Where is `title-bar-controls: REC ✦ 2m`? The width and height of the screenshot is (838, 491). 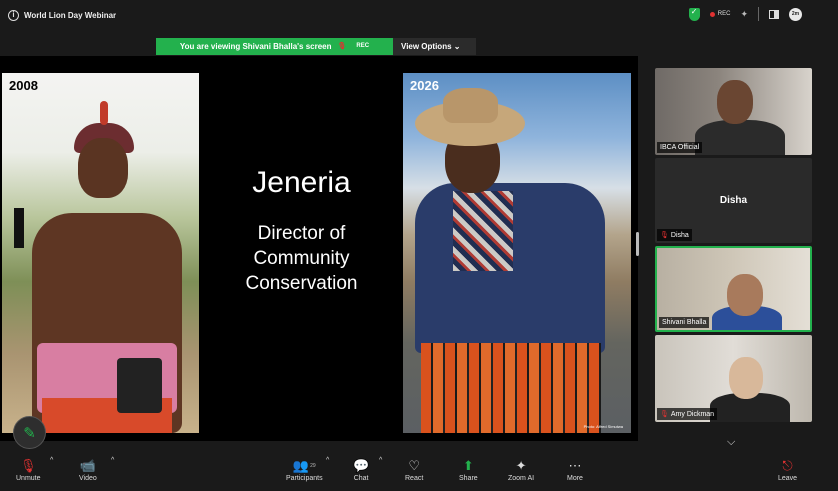 title-bar-controls: REC ✦ 2m is located at coordinates (745, 14).